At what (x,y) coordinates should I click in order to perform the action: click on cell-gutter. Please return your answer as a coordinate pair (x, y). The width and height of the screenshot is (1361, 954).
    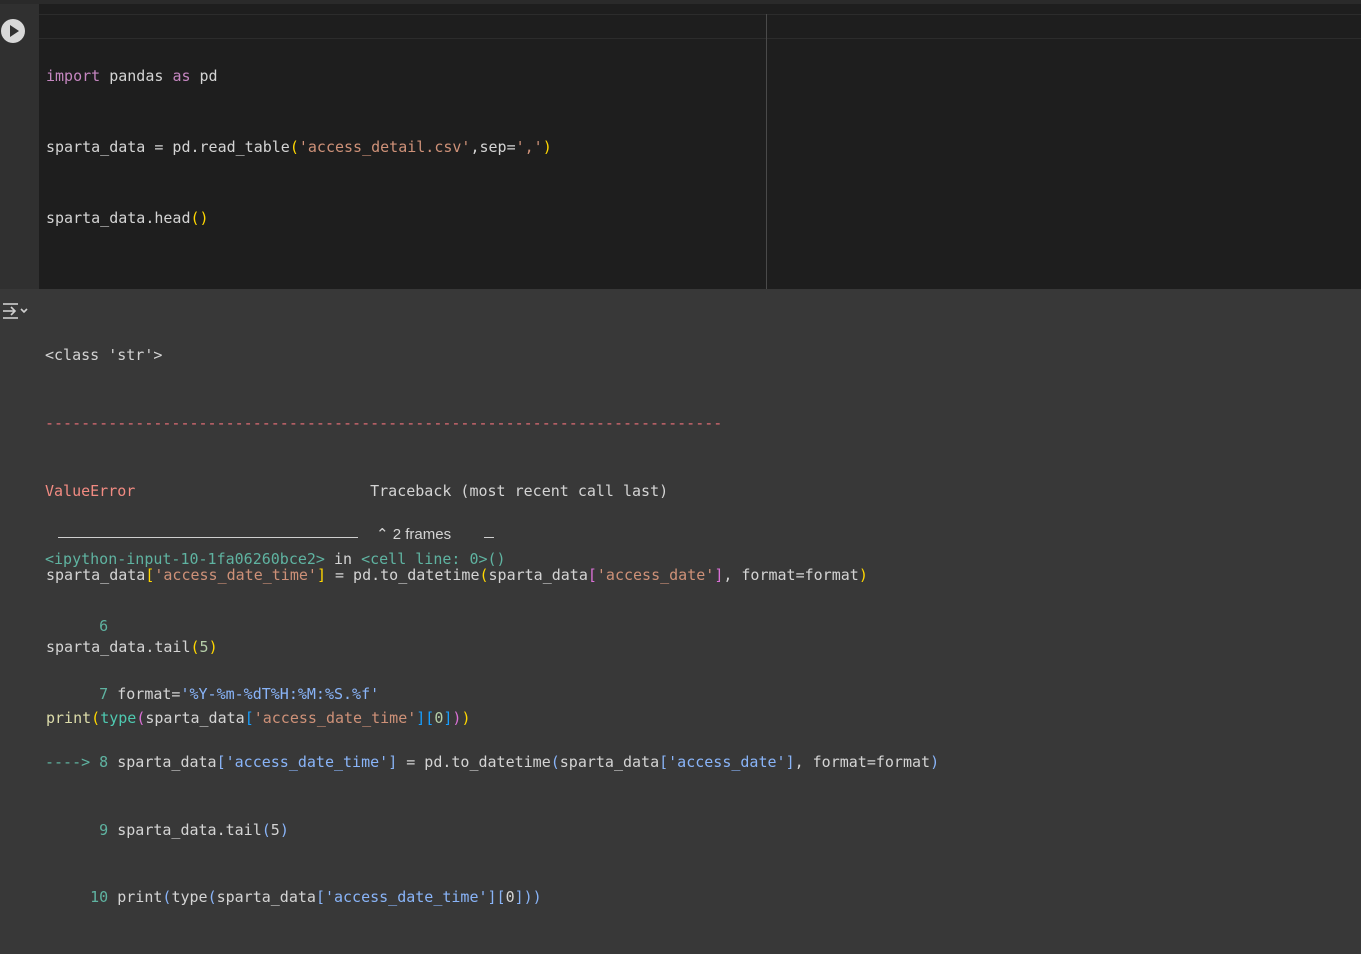
    Looking at the image, I should click on (19, 146).